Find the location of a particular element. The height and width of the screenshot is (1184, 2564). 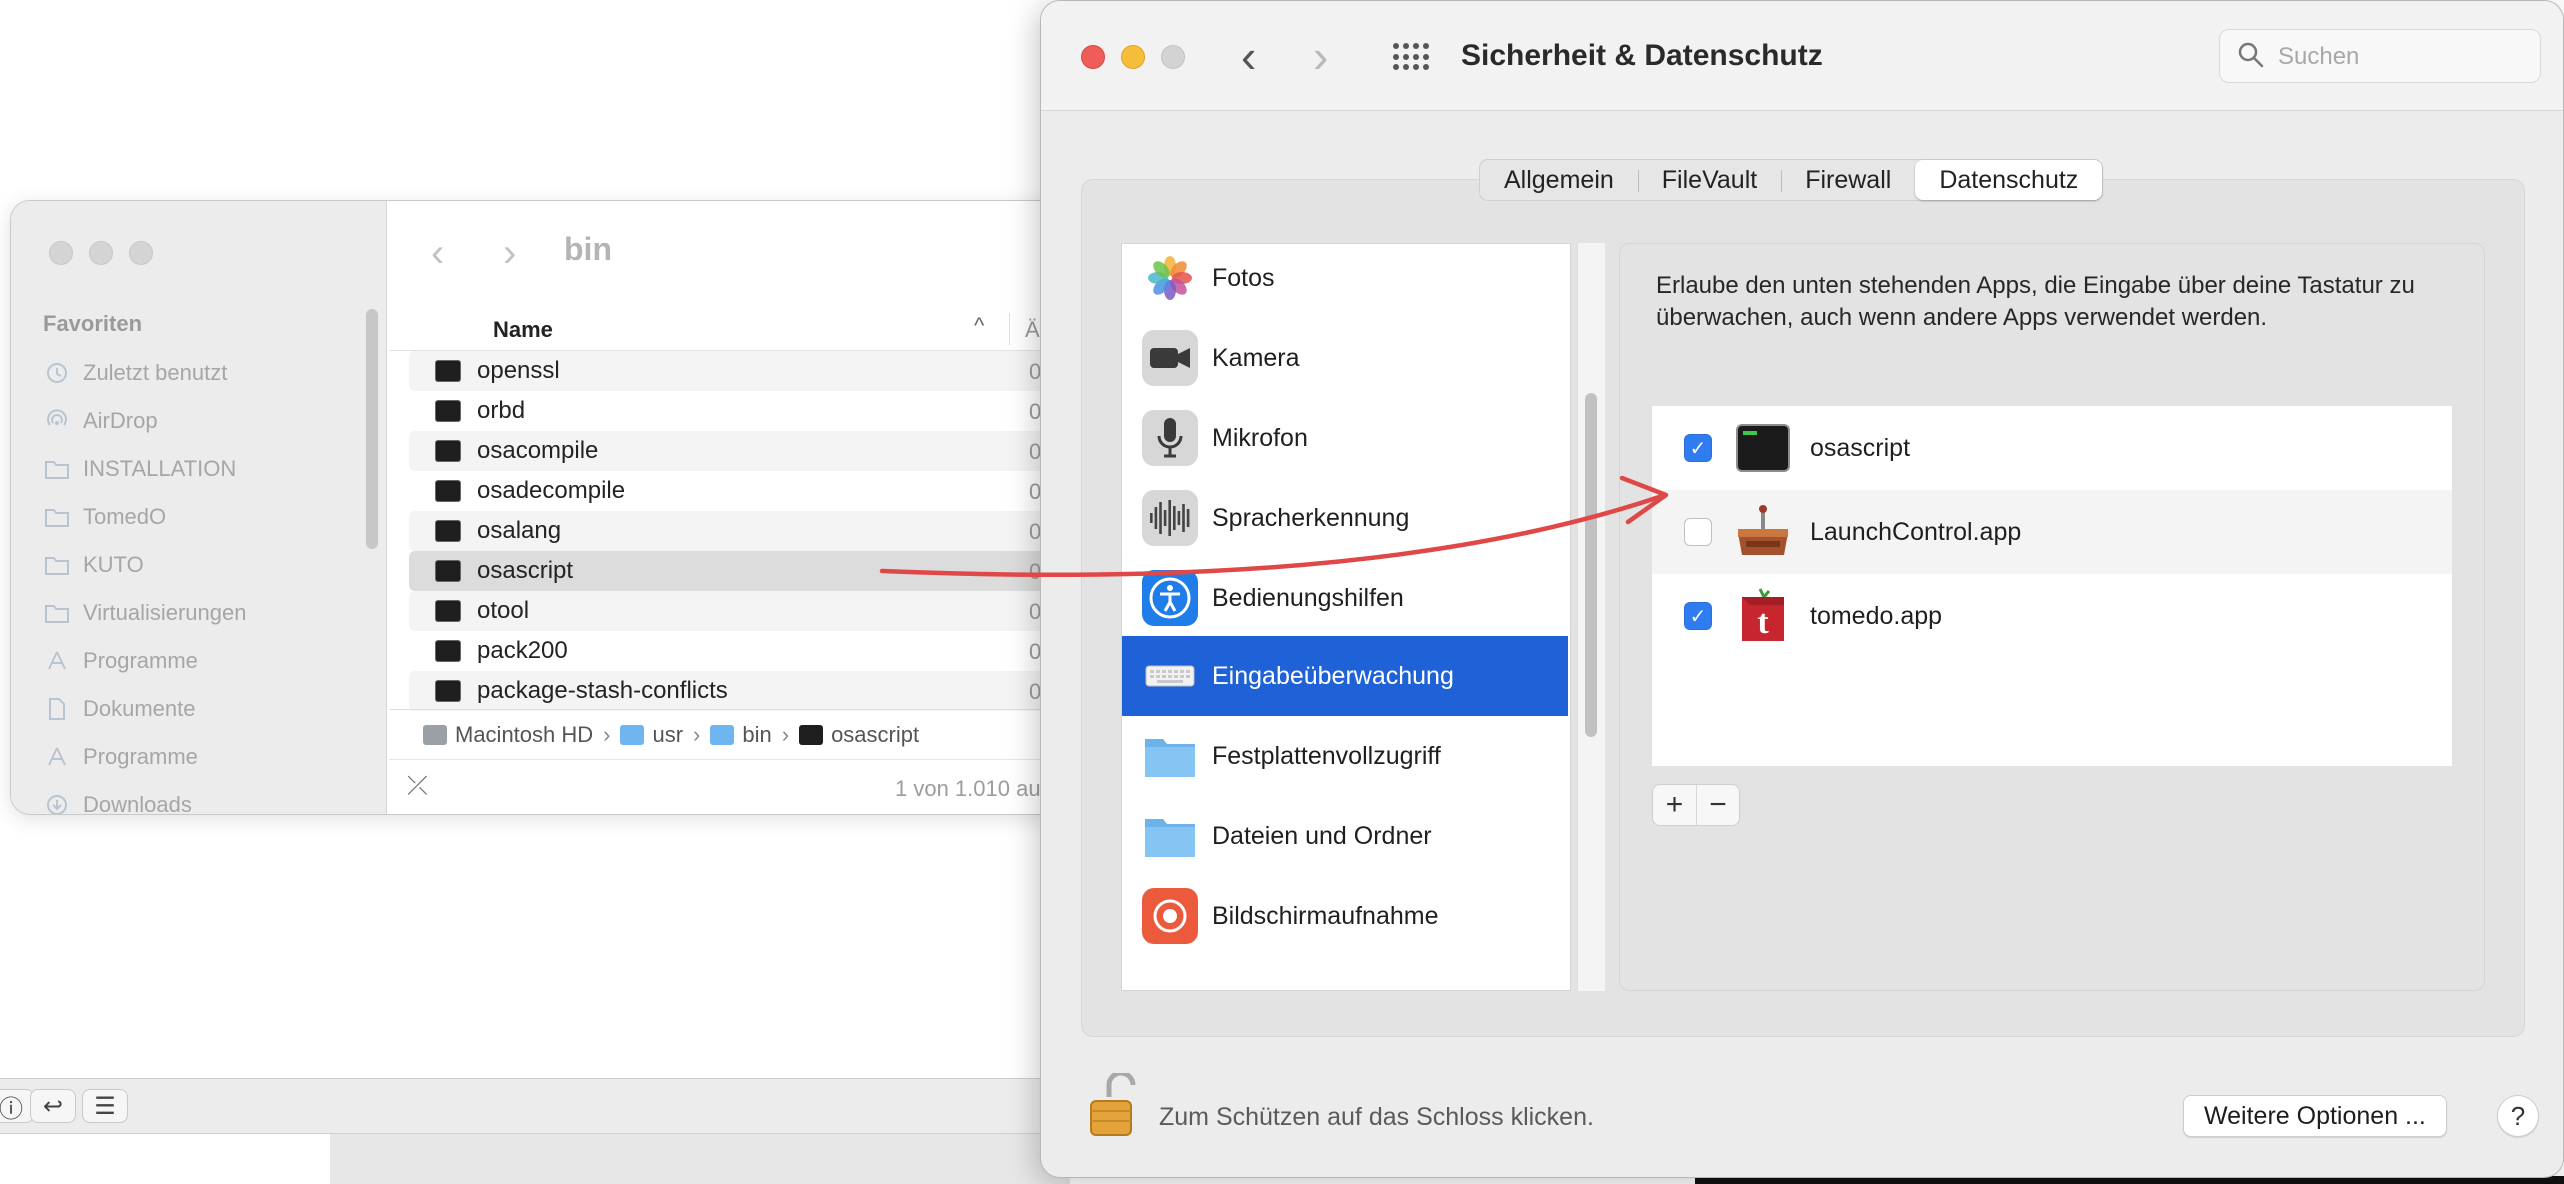

launchcontrol-icon is located at coordinates (1763, 532).